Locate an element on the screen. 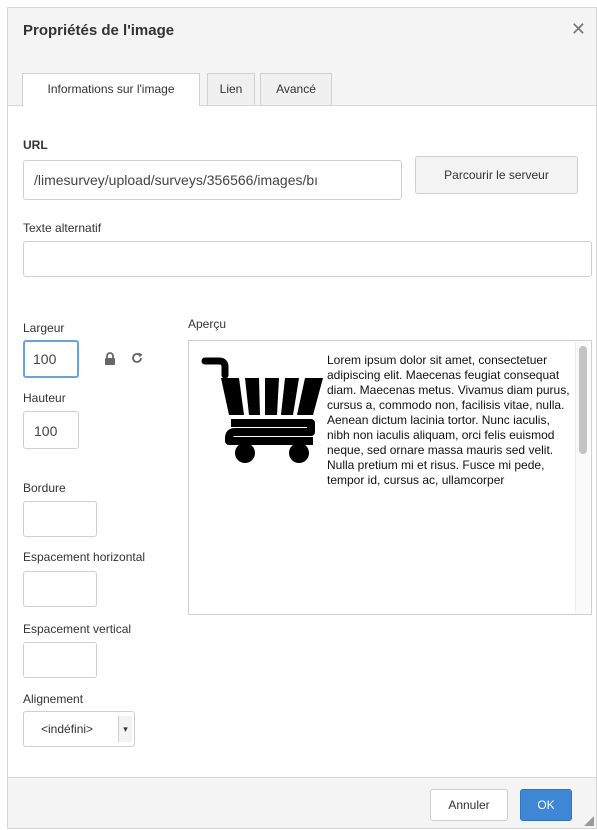 Image resolution: width=597 pixels, height=830 pixels. dialog-titlebar: Propriétés de l'image ✕ is located at coordinates (302, 32).